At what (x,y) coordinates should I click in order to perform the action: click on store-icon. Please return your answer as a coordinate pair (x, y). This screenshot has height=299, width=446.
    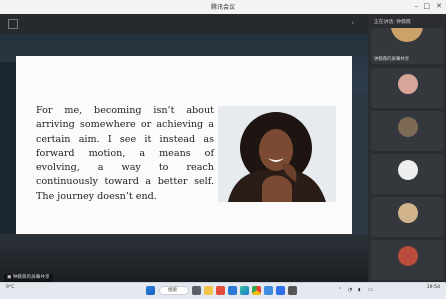
    Looking at the image, I should click on (268, 290).